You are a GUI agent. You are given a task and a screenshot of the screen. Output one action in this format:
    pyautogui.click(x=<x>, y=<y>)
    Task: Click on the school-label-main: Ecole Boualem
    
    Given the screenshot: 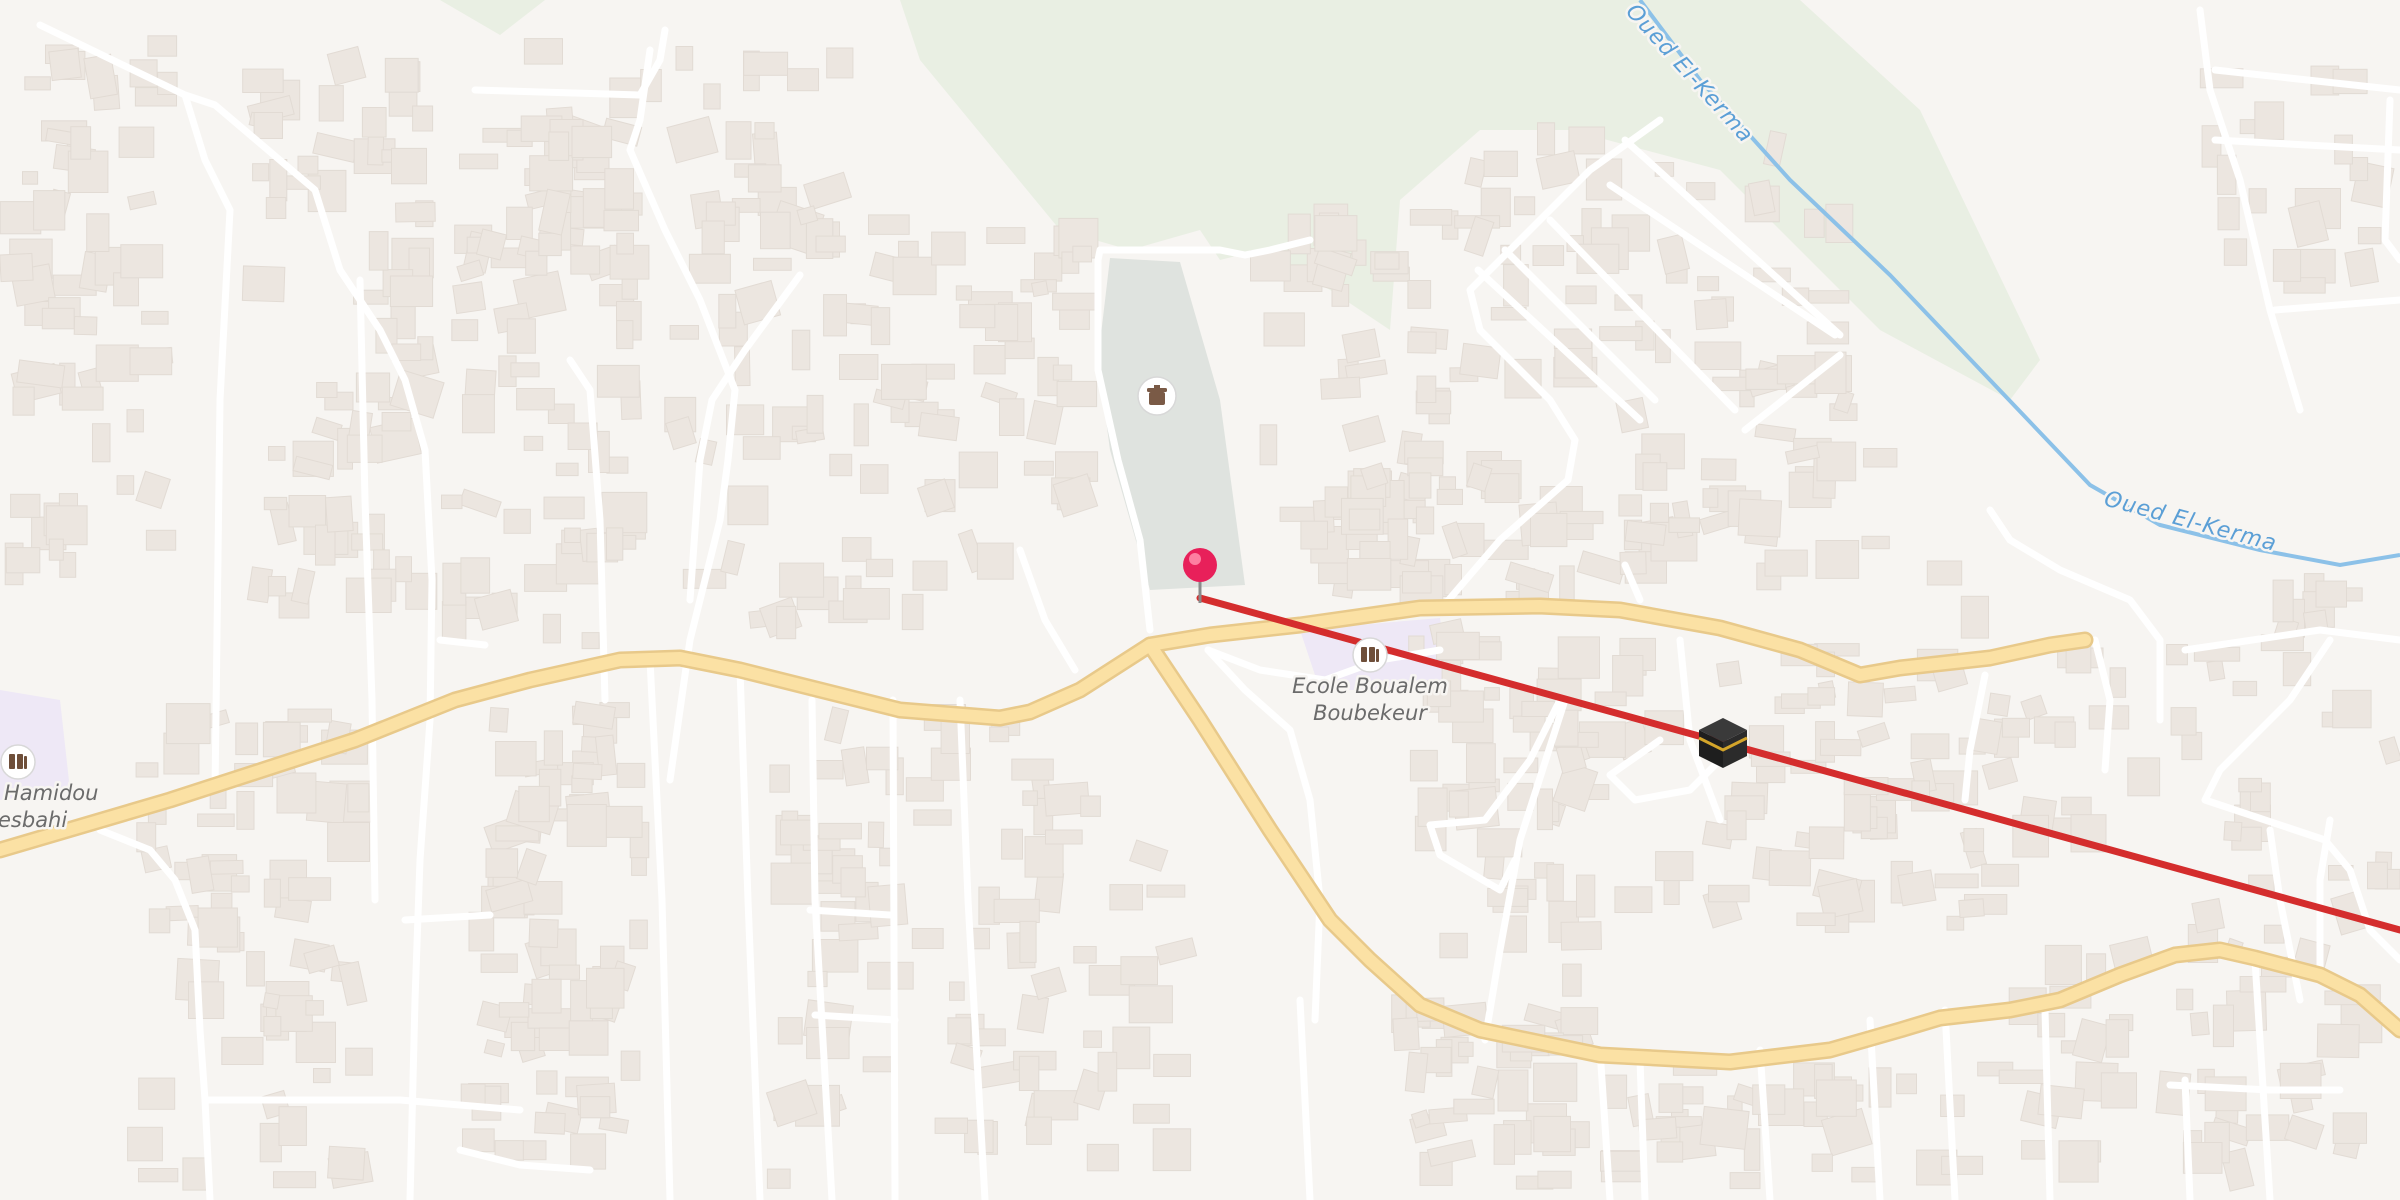 What is the action you would take?
    pyautogui.click(x=1370, y=686)
    